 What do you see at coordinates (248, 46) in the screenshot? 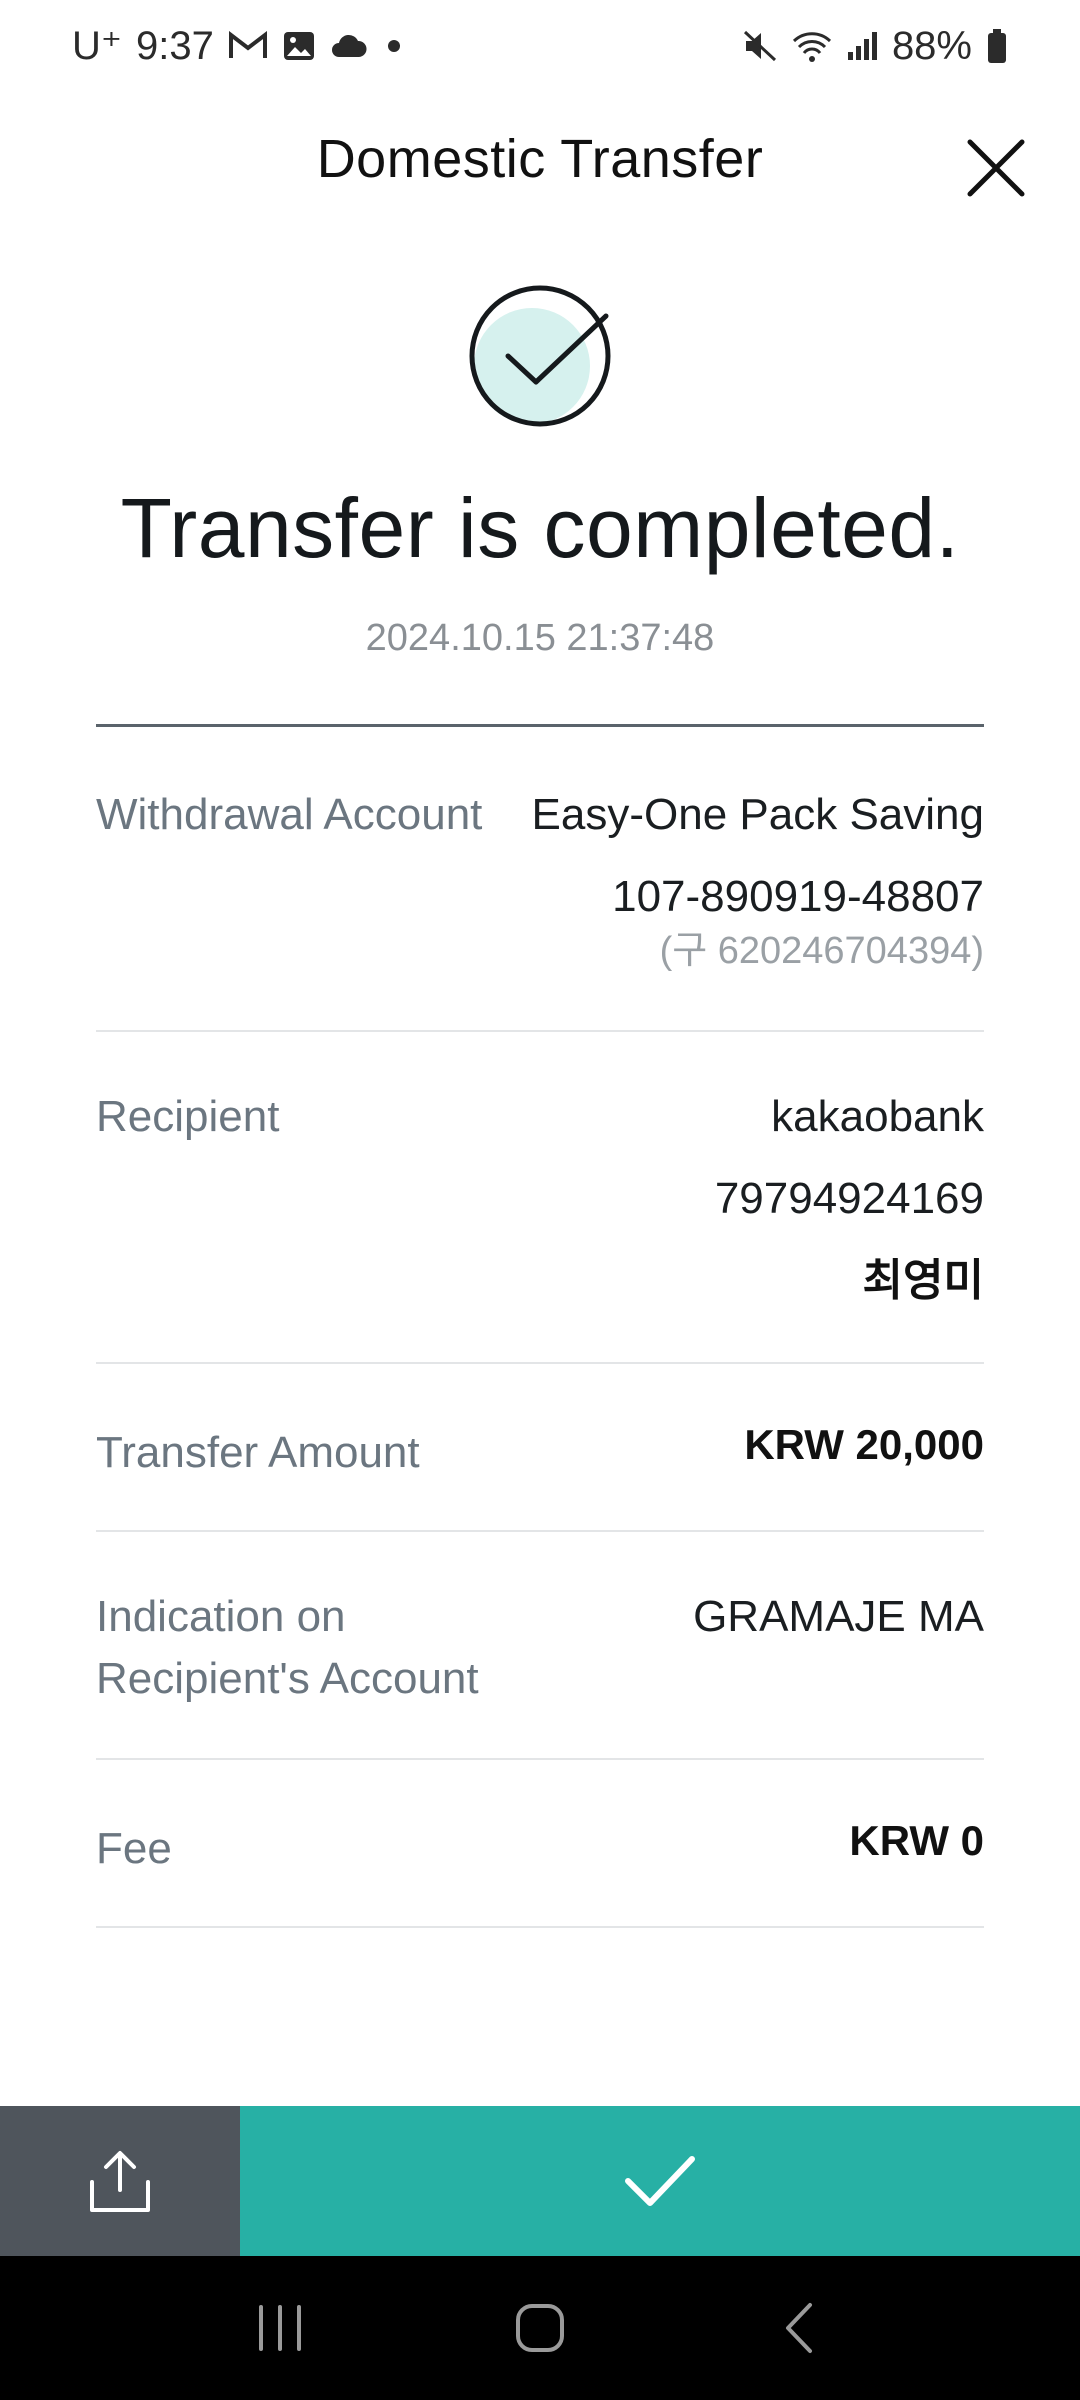
I see `gmail-icon` at bounding box center [248, 46].